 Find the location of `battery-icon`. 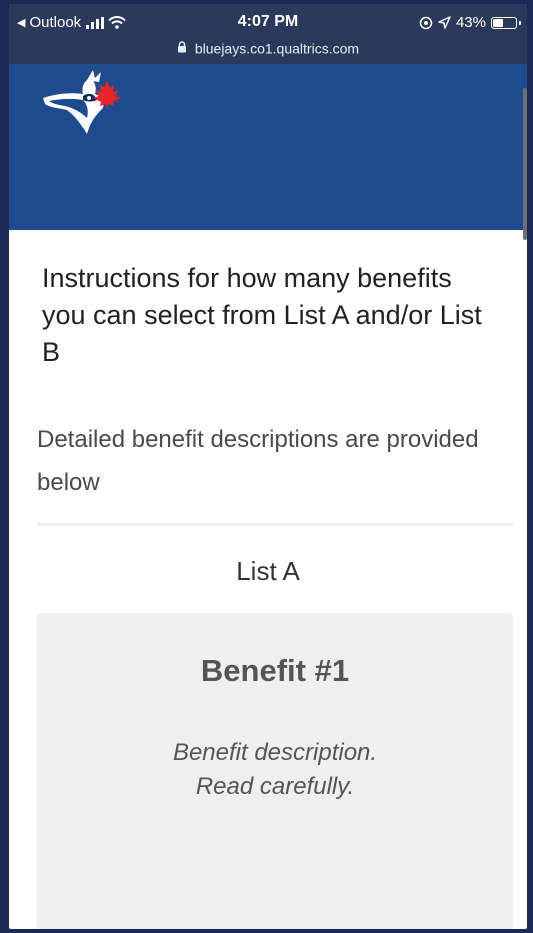

battery-icon is located at coordinates (506, 22).